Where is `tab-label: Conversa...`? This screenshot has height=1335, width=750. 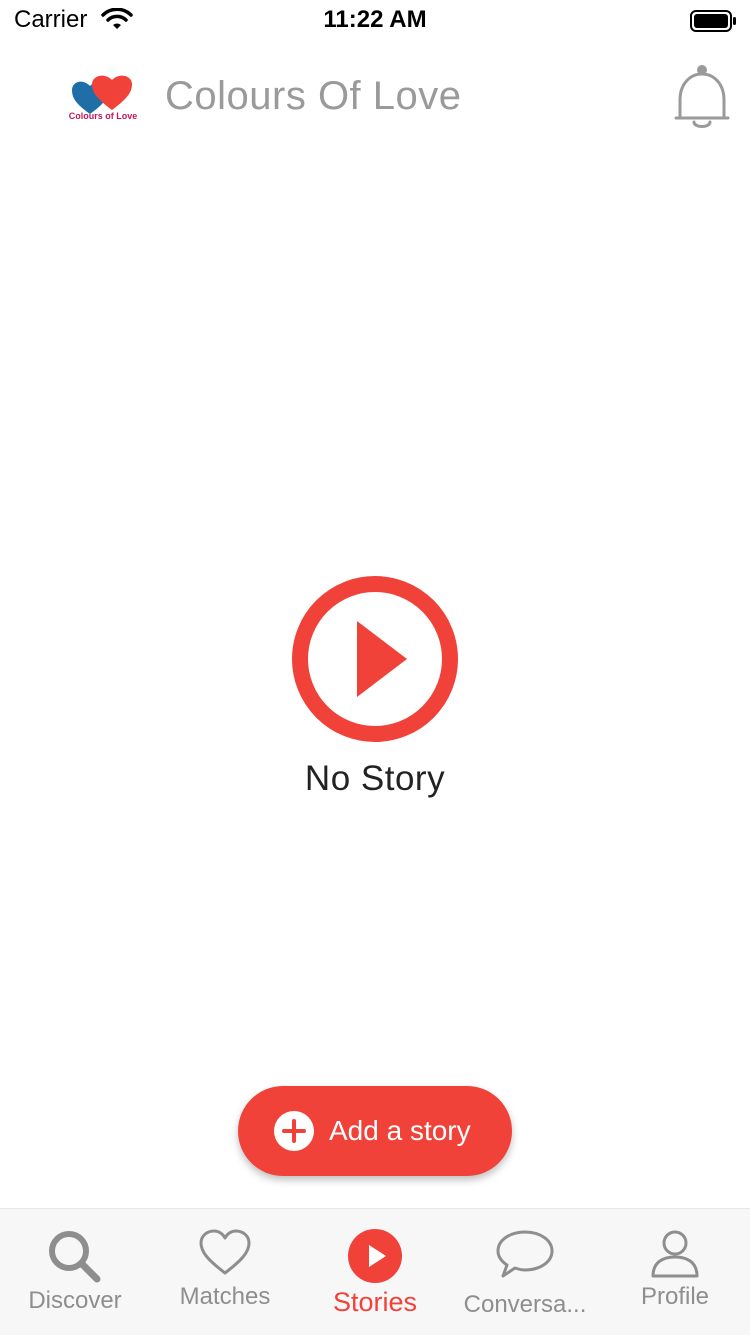
tab-label: Conversa... is located at coordinates (525, 1304).